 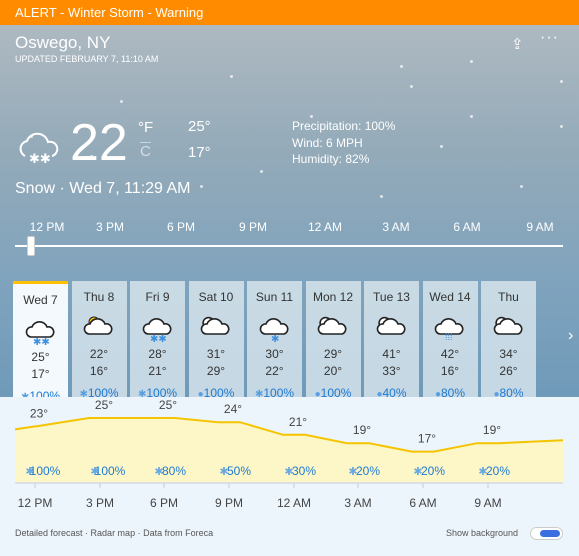 What do you see at coordinates (253, 227) in the screenshot?
I see `timeline-hour-label: 9 PM` at bounding box center [253, 227].